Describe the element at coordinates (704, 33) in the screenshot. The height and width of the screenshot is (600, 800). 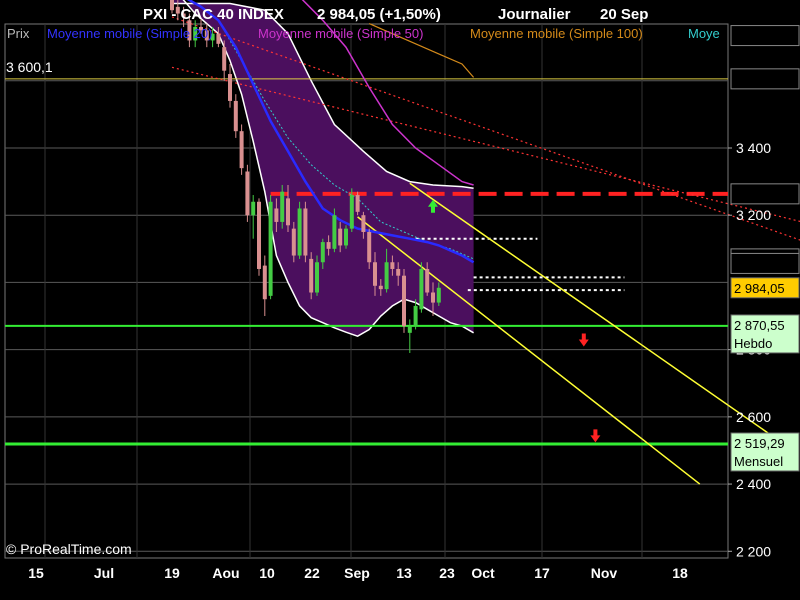
I see `legend-extra: Moye` at that location.